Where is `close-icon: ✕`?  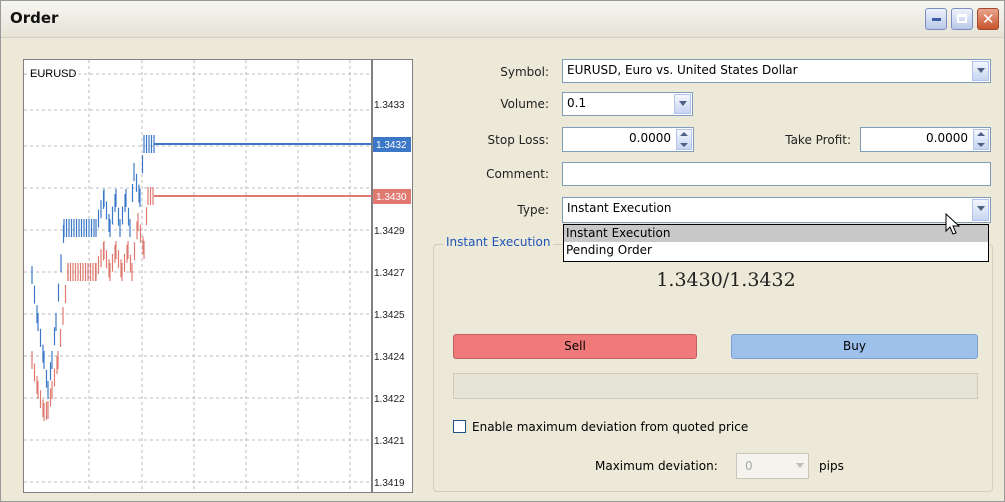
close-icon: ✕ is located at coordinates (988, 19).